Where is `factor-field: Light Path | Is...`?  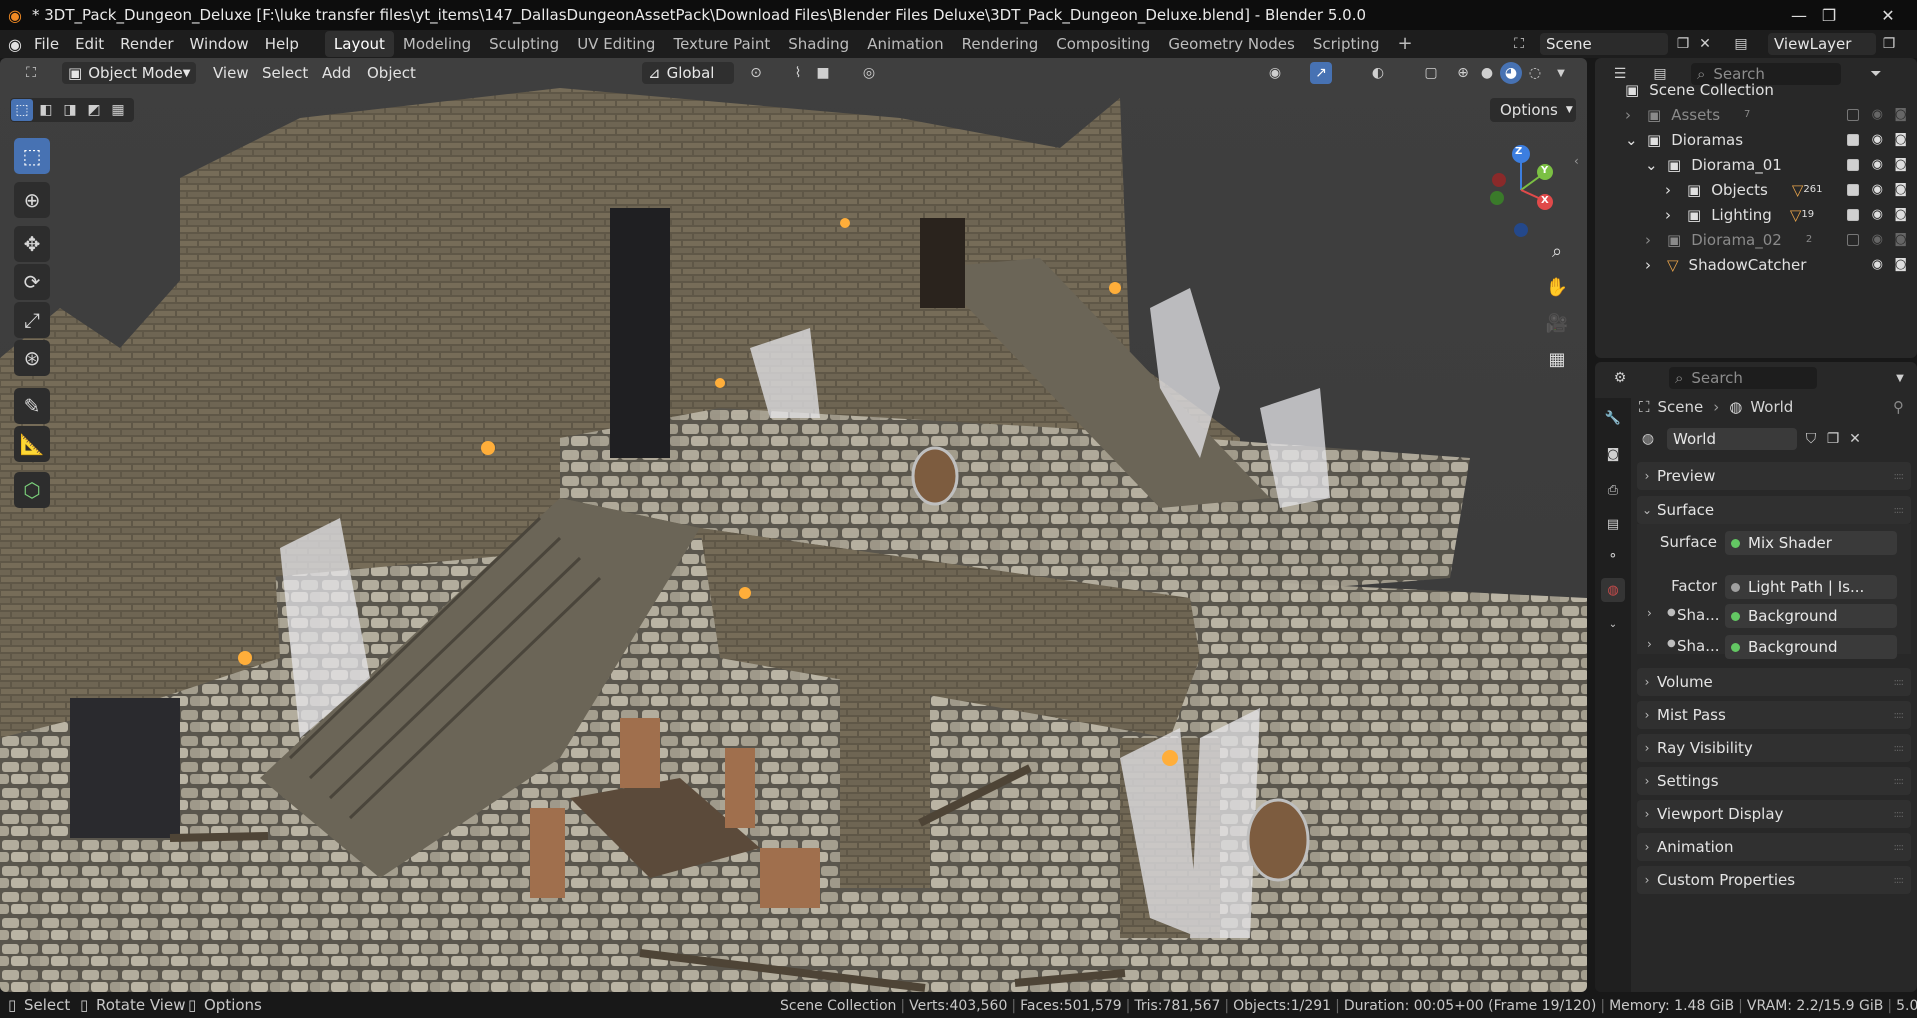 factor-field: Light Path | Is... is located at coordinates (1811, 587).